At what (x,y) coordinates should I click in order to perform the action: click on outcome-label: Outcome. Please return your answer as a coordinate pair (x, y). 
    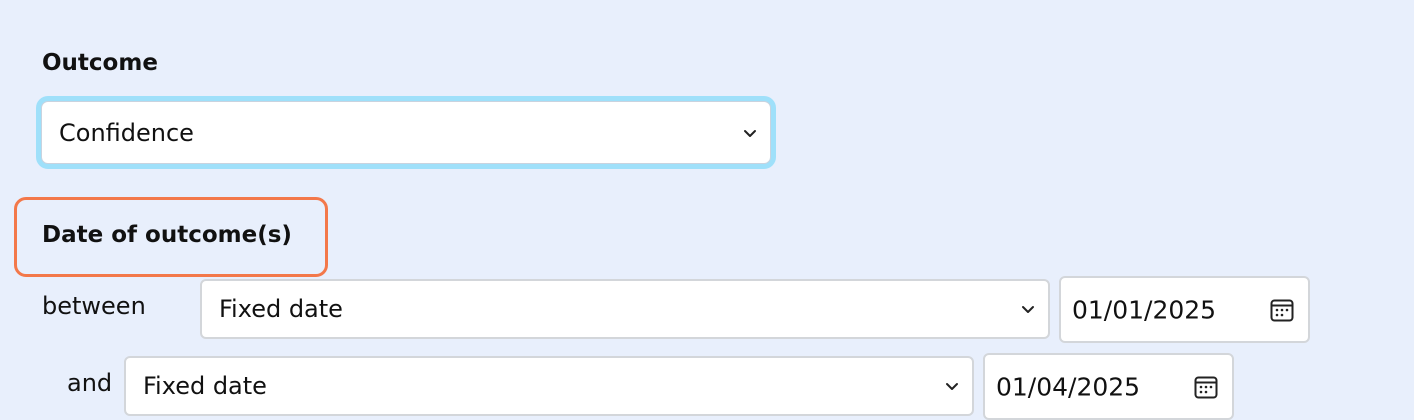
    Looking at the image, I should click on (100, 63).